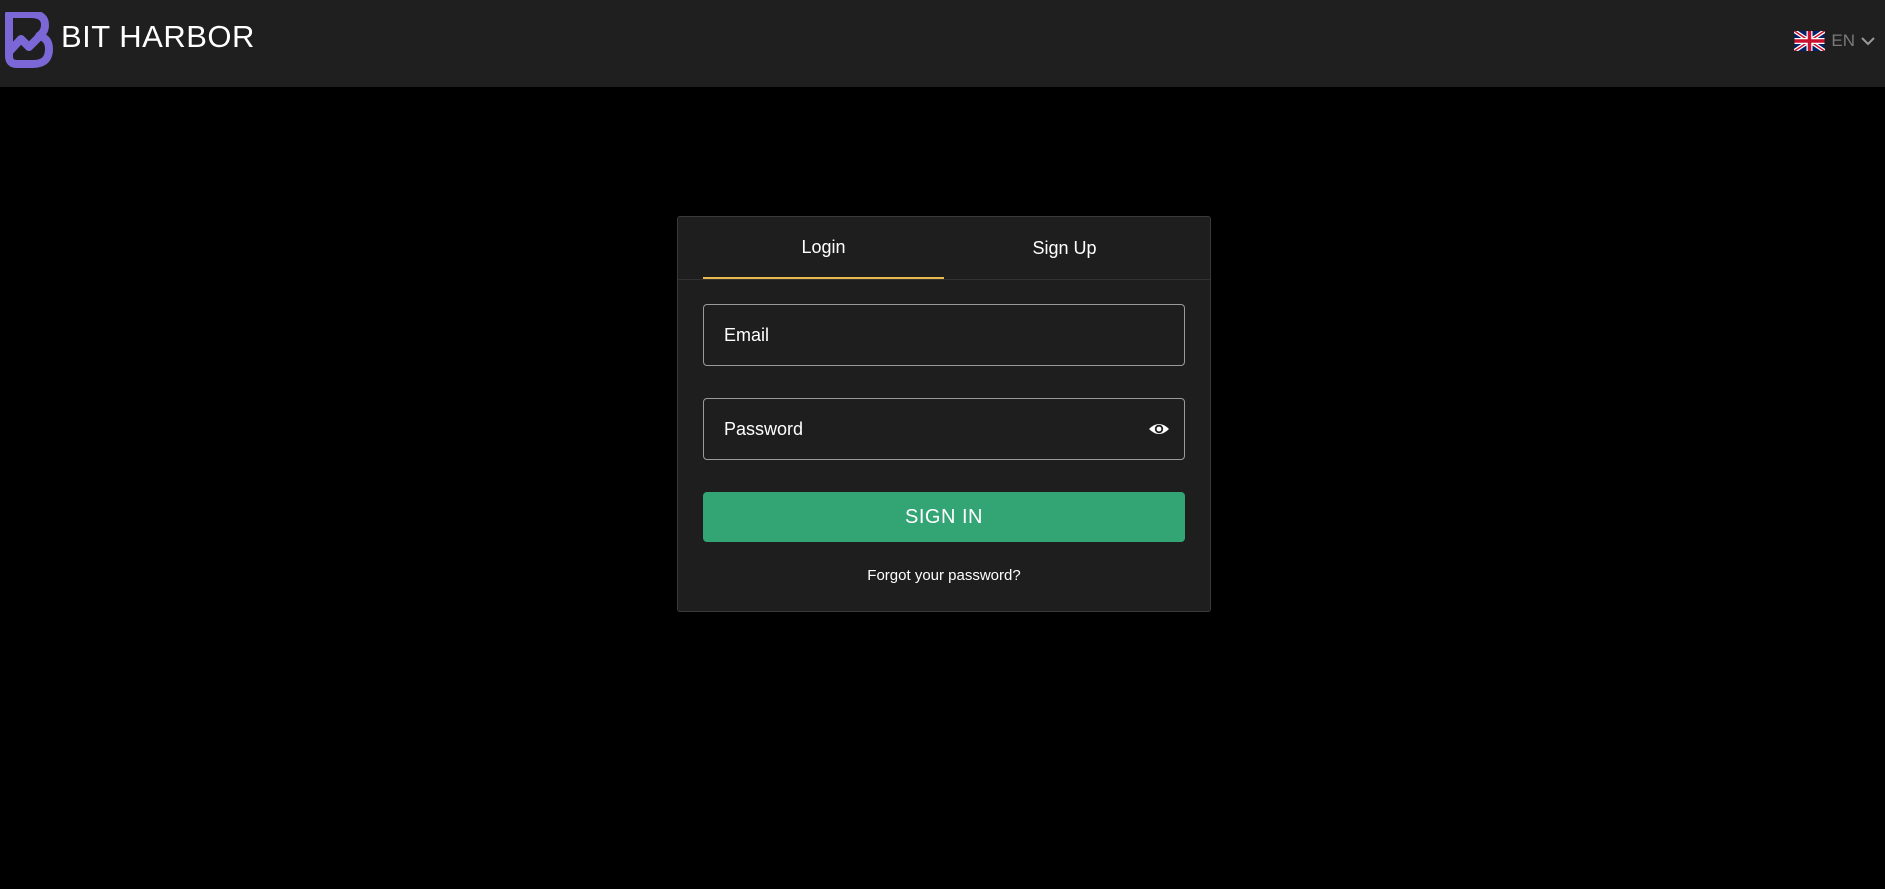  What do you see at coordinates (823, 248) in the screenshot?
I see `tab-login: Login` at bounding box center [823, 248].